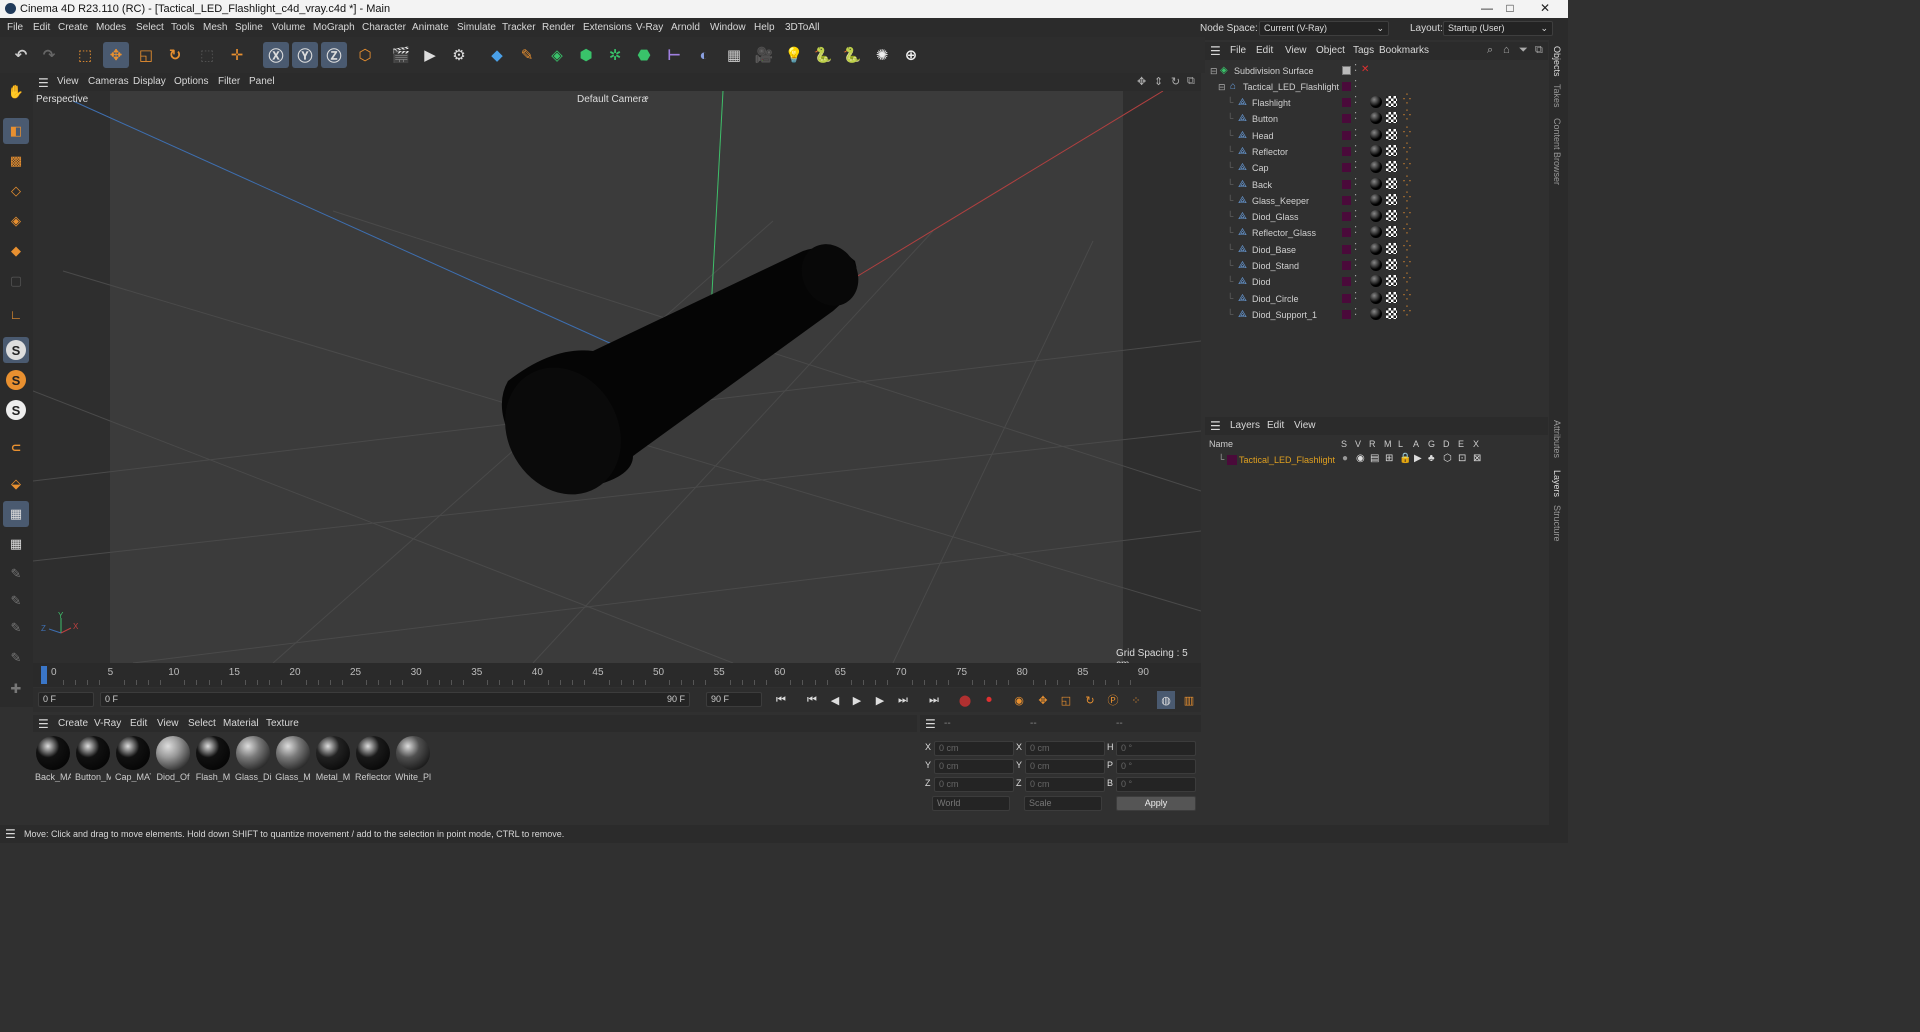 The height and width of the screenshot is (1032, 1920). Describe the element at coordinates (1376, 298) in the screenshot. I see `object-row: └ ⟁ Diod_Circle ⁚ ⁛` at that location.